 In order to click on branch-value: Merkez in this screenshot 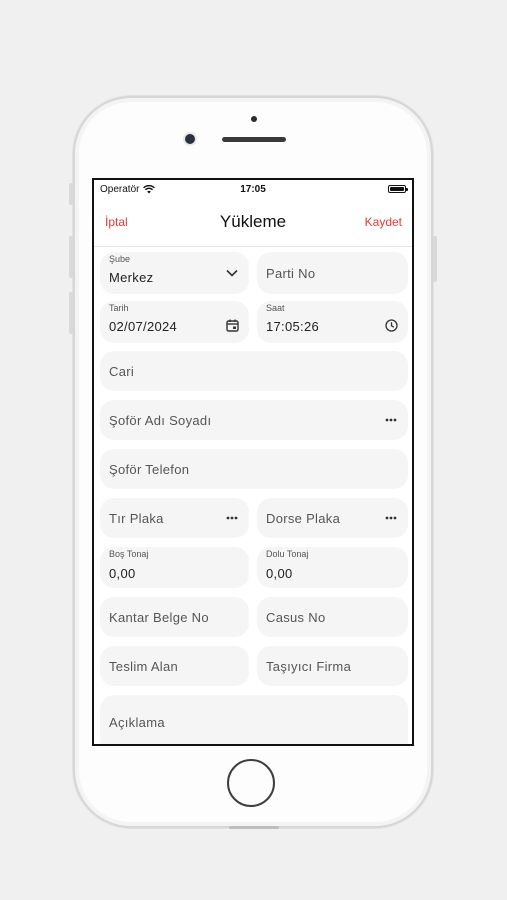, I will do `click(131, 277)`.